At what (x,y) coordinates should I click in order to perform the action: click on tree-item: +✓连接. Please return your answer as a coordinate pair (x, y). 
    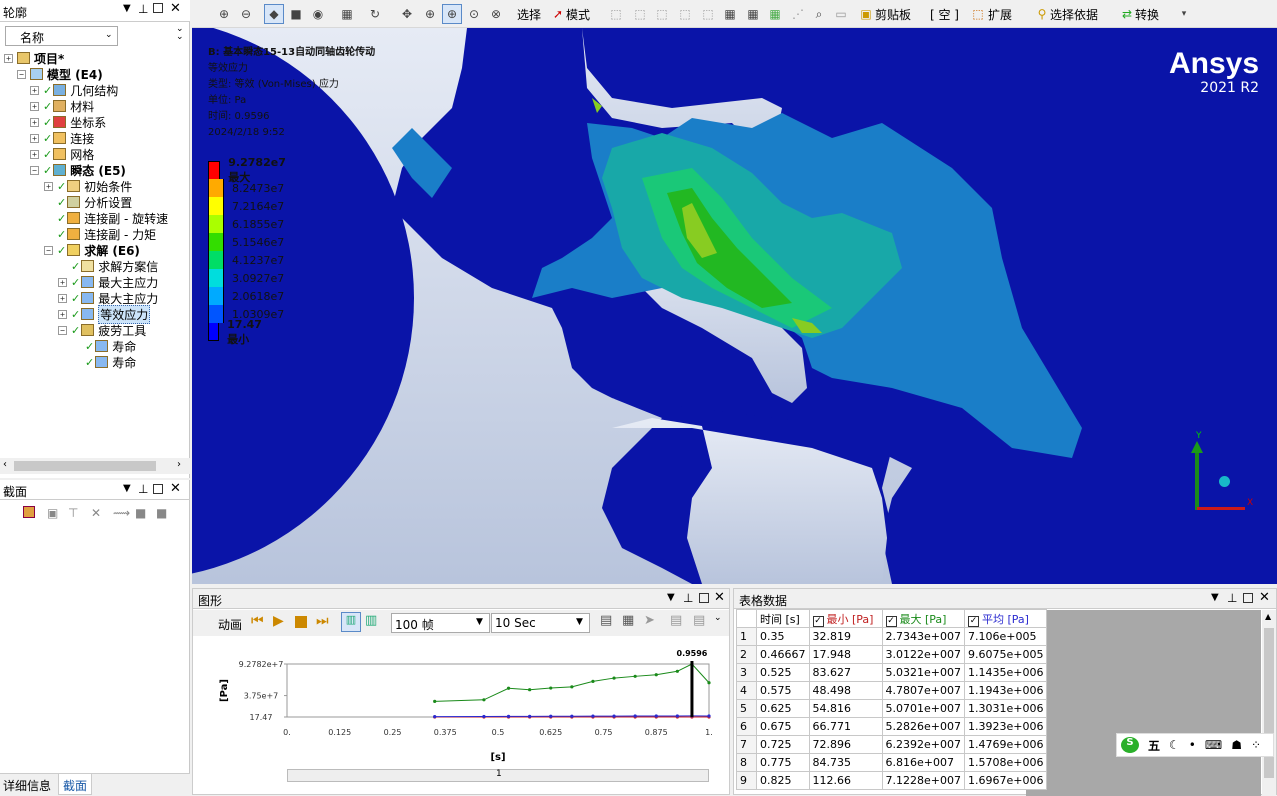
    Looking at the image, I should click on (62, 138).